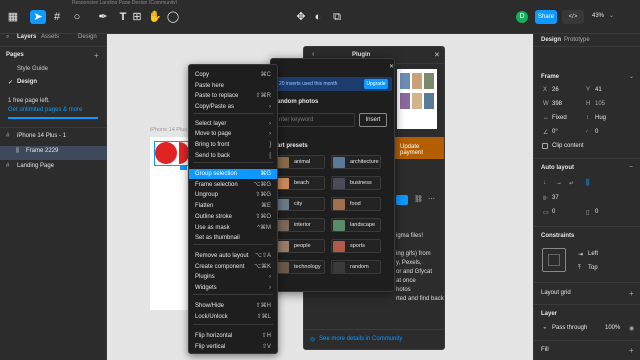  Describe the element at coordinates (300, 162) in the screenshot. I see `preset-chip: animal` at that location.